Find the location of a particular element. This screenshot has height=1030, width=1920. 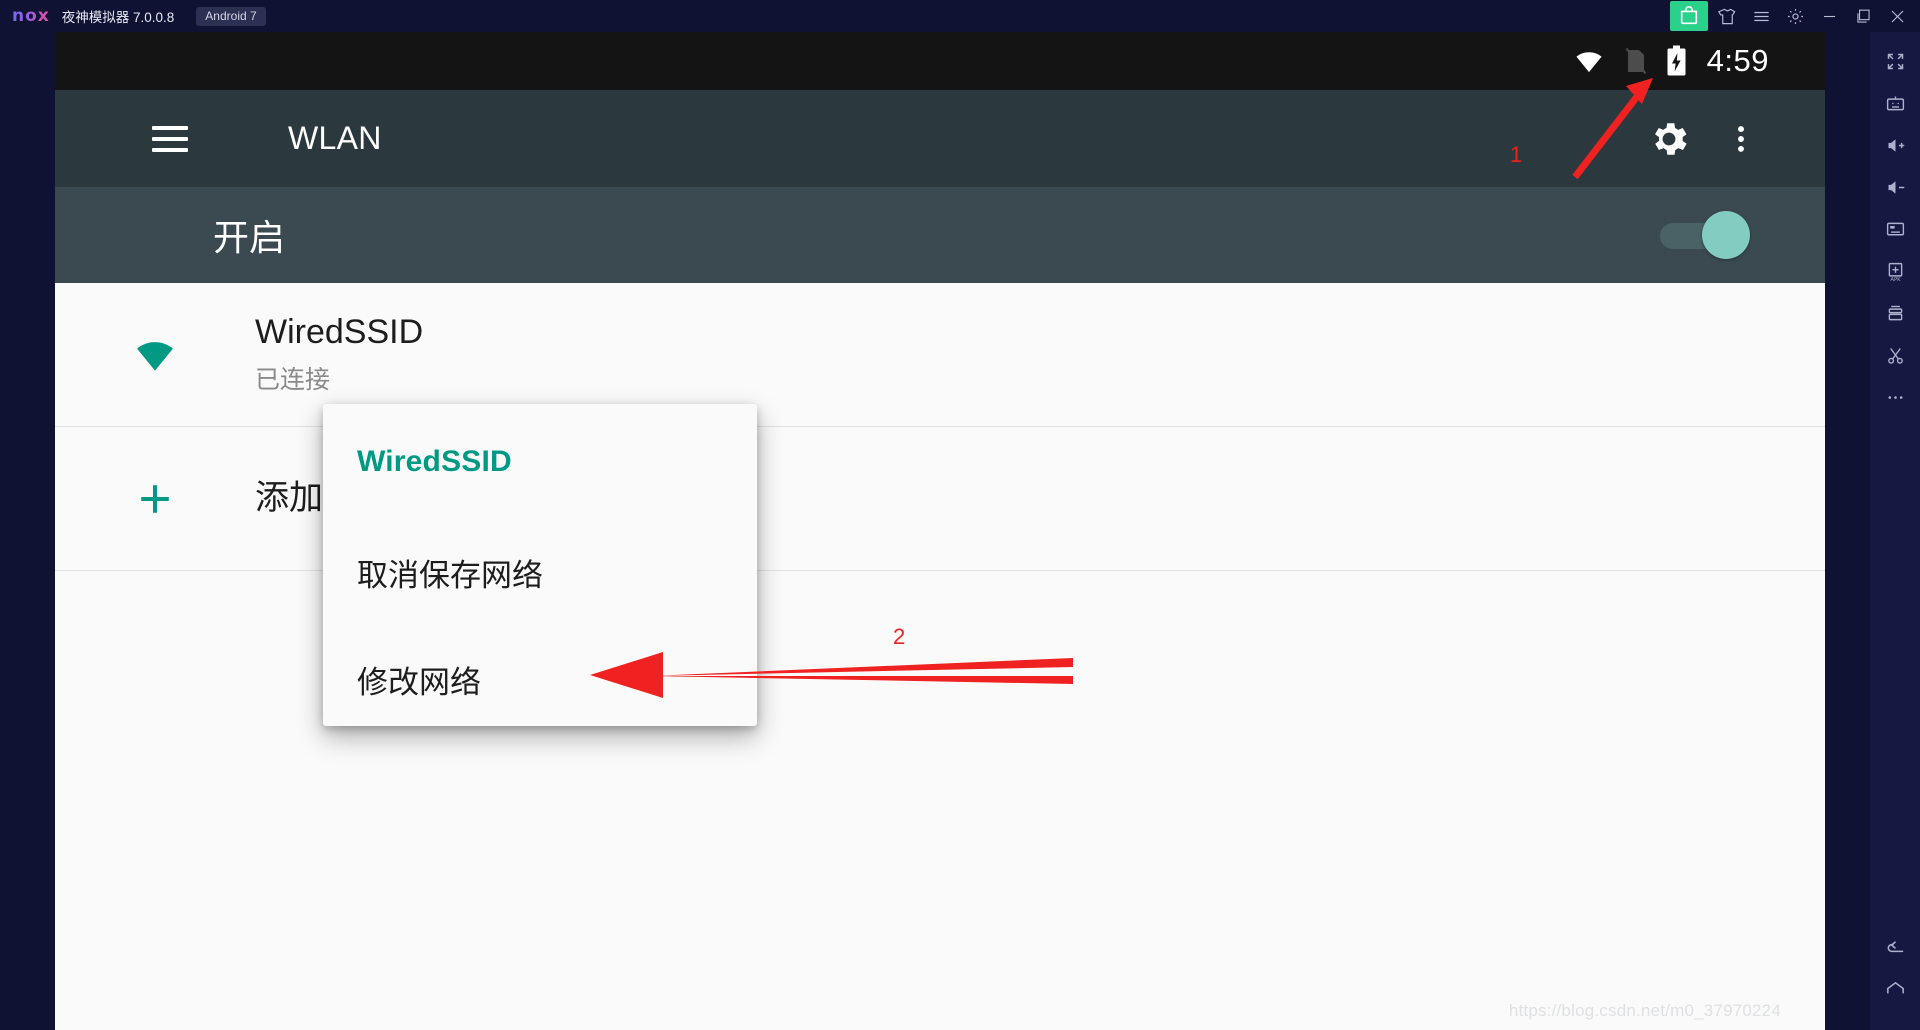

dialog-title: WiredSSID is located at coordinates (434, 461).